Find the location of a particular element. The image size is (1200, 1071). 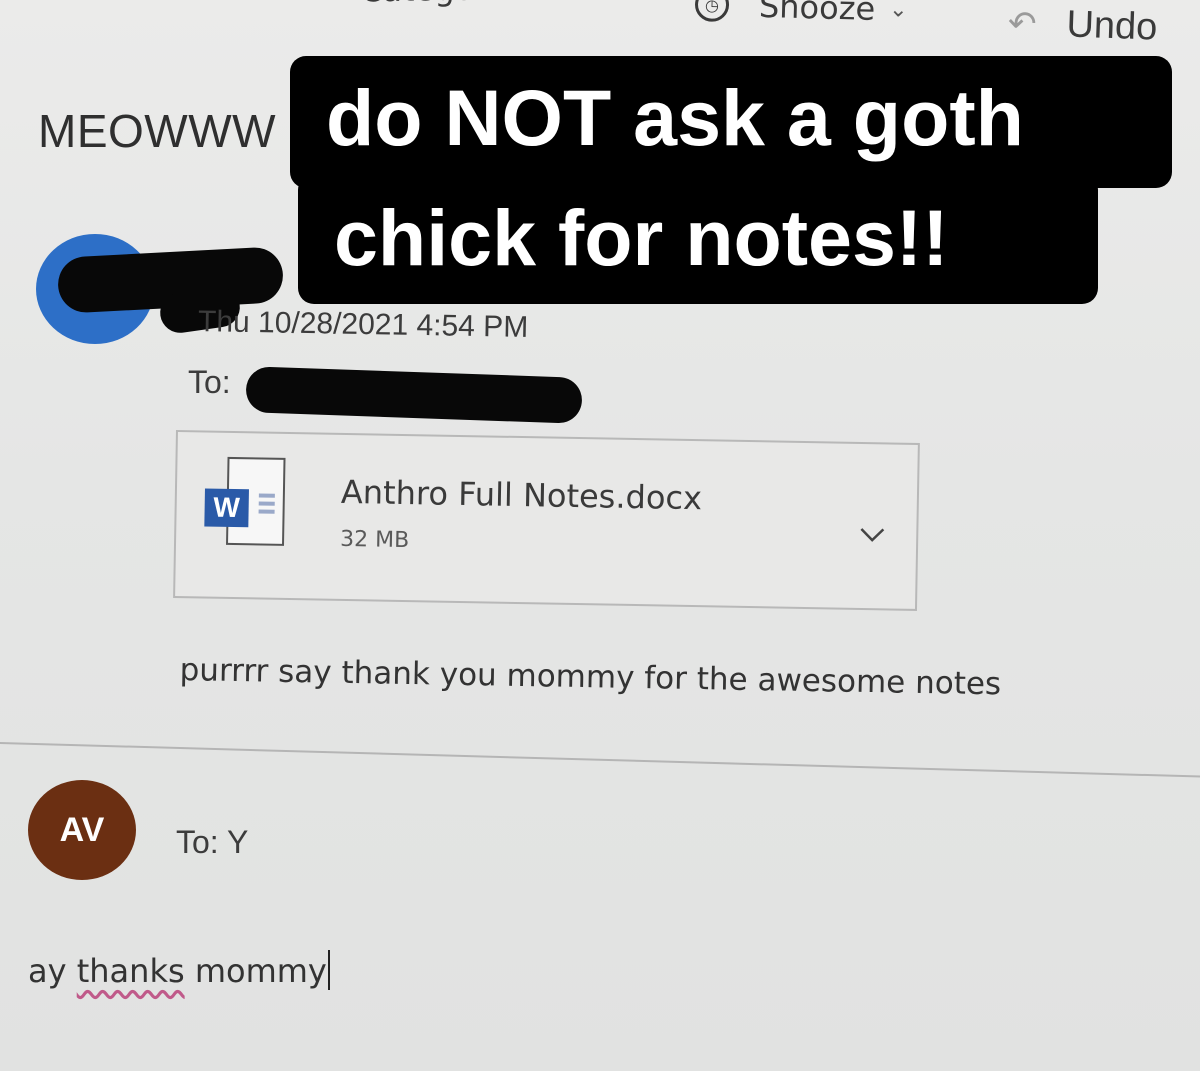

caption-line-1: do NOT ask a goth is located at coordinates (731, 122).